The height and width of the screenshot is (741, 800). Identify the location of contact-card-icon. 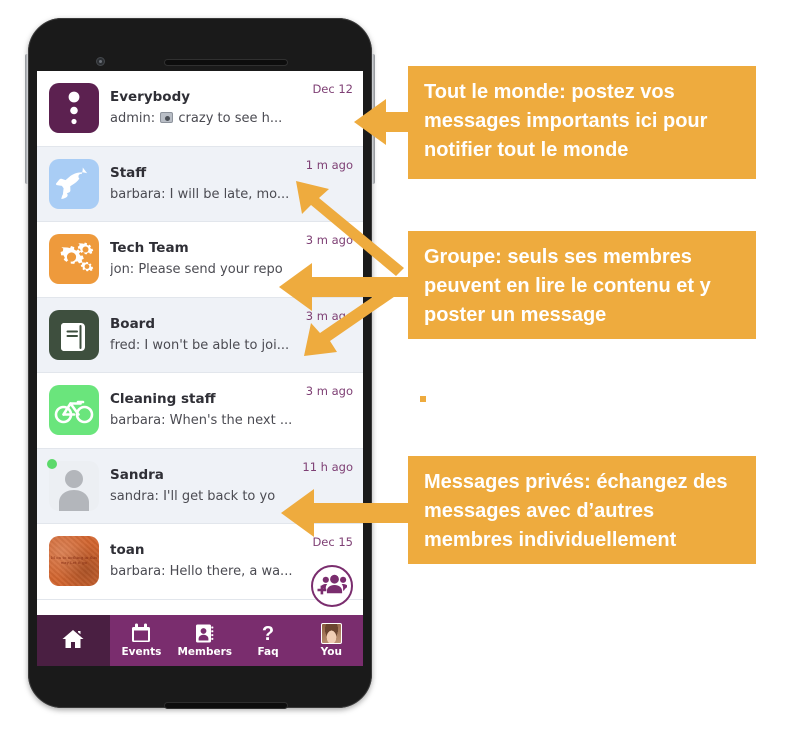
(205, 633).